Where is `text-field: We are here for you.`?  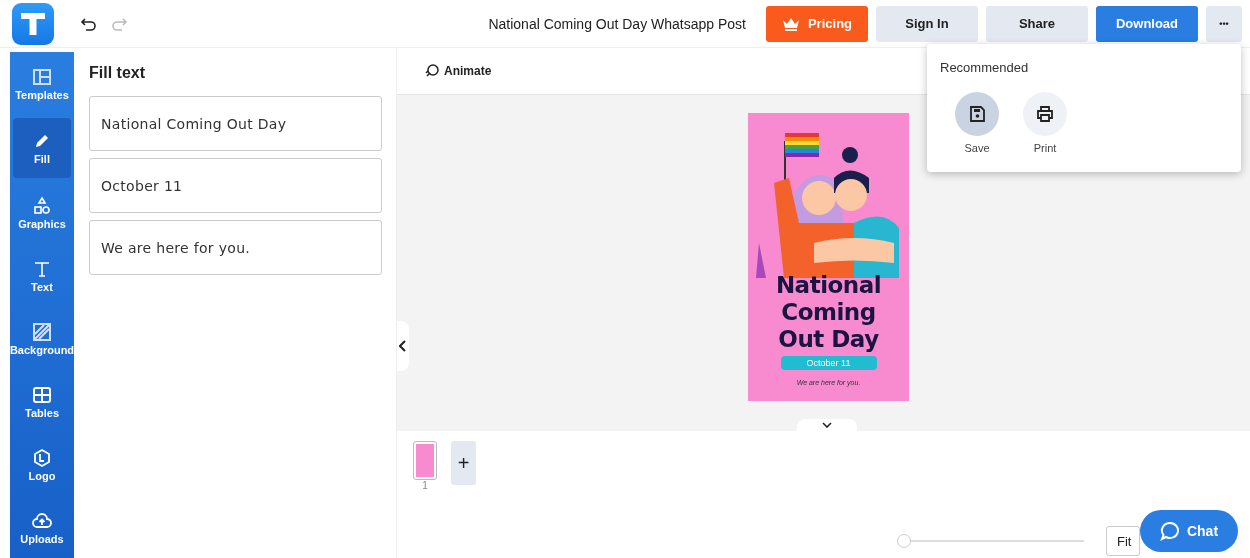 text-field: We are here for you. is located at coordinates (235, 247).